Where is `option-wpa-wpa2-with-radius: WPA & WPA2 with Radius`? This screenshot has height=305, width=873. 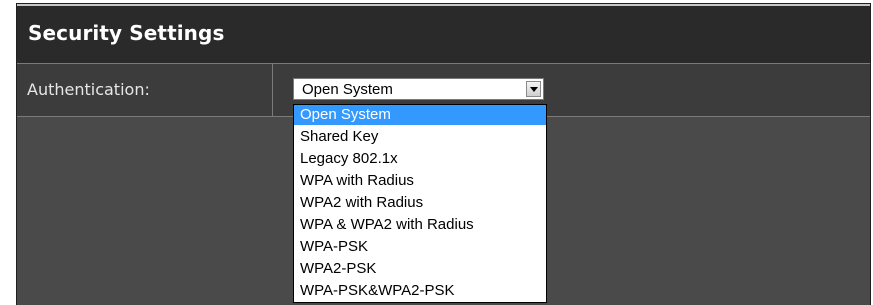 option-wpa-wpa2-with-radius: WPA & WPA2 with Radius is located at coordinates (420, 225).